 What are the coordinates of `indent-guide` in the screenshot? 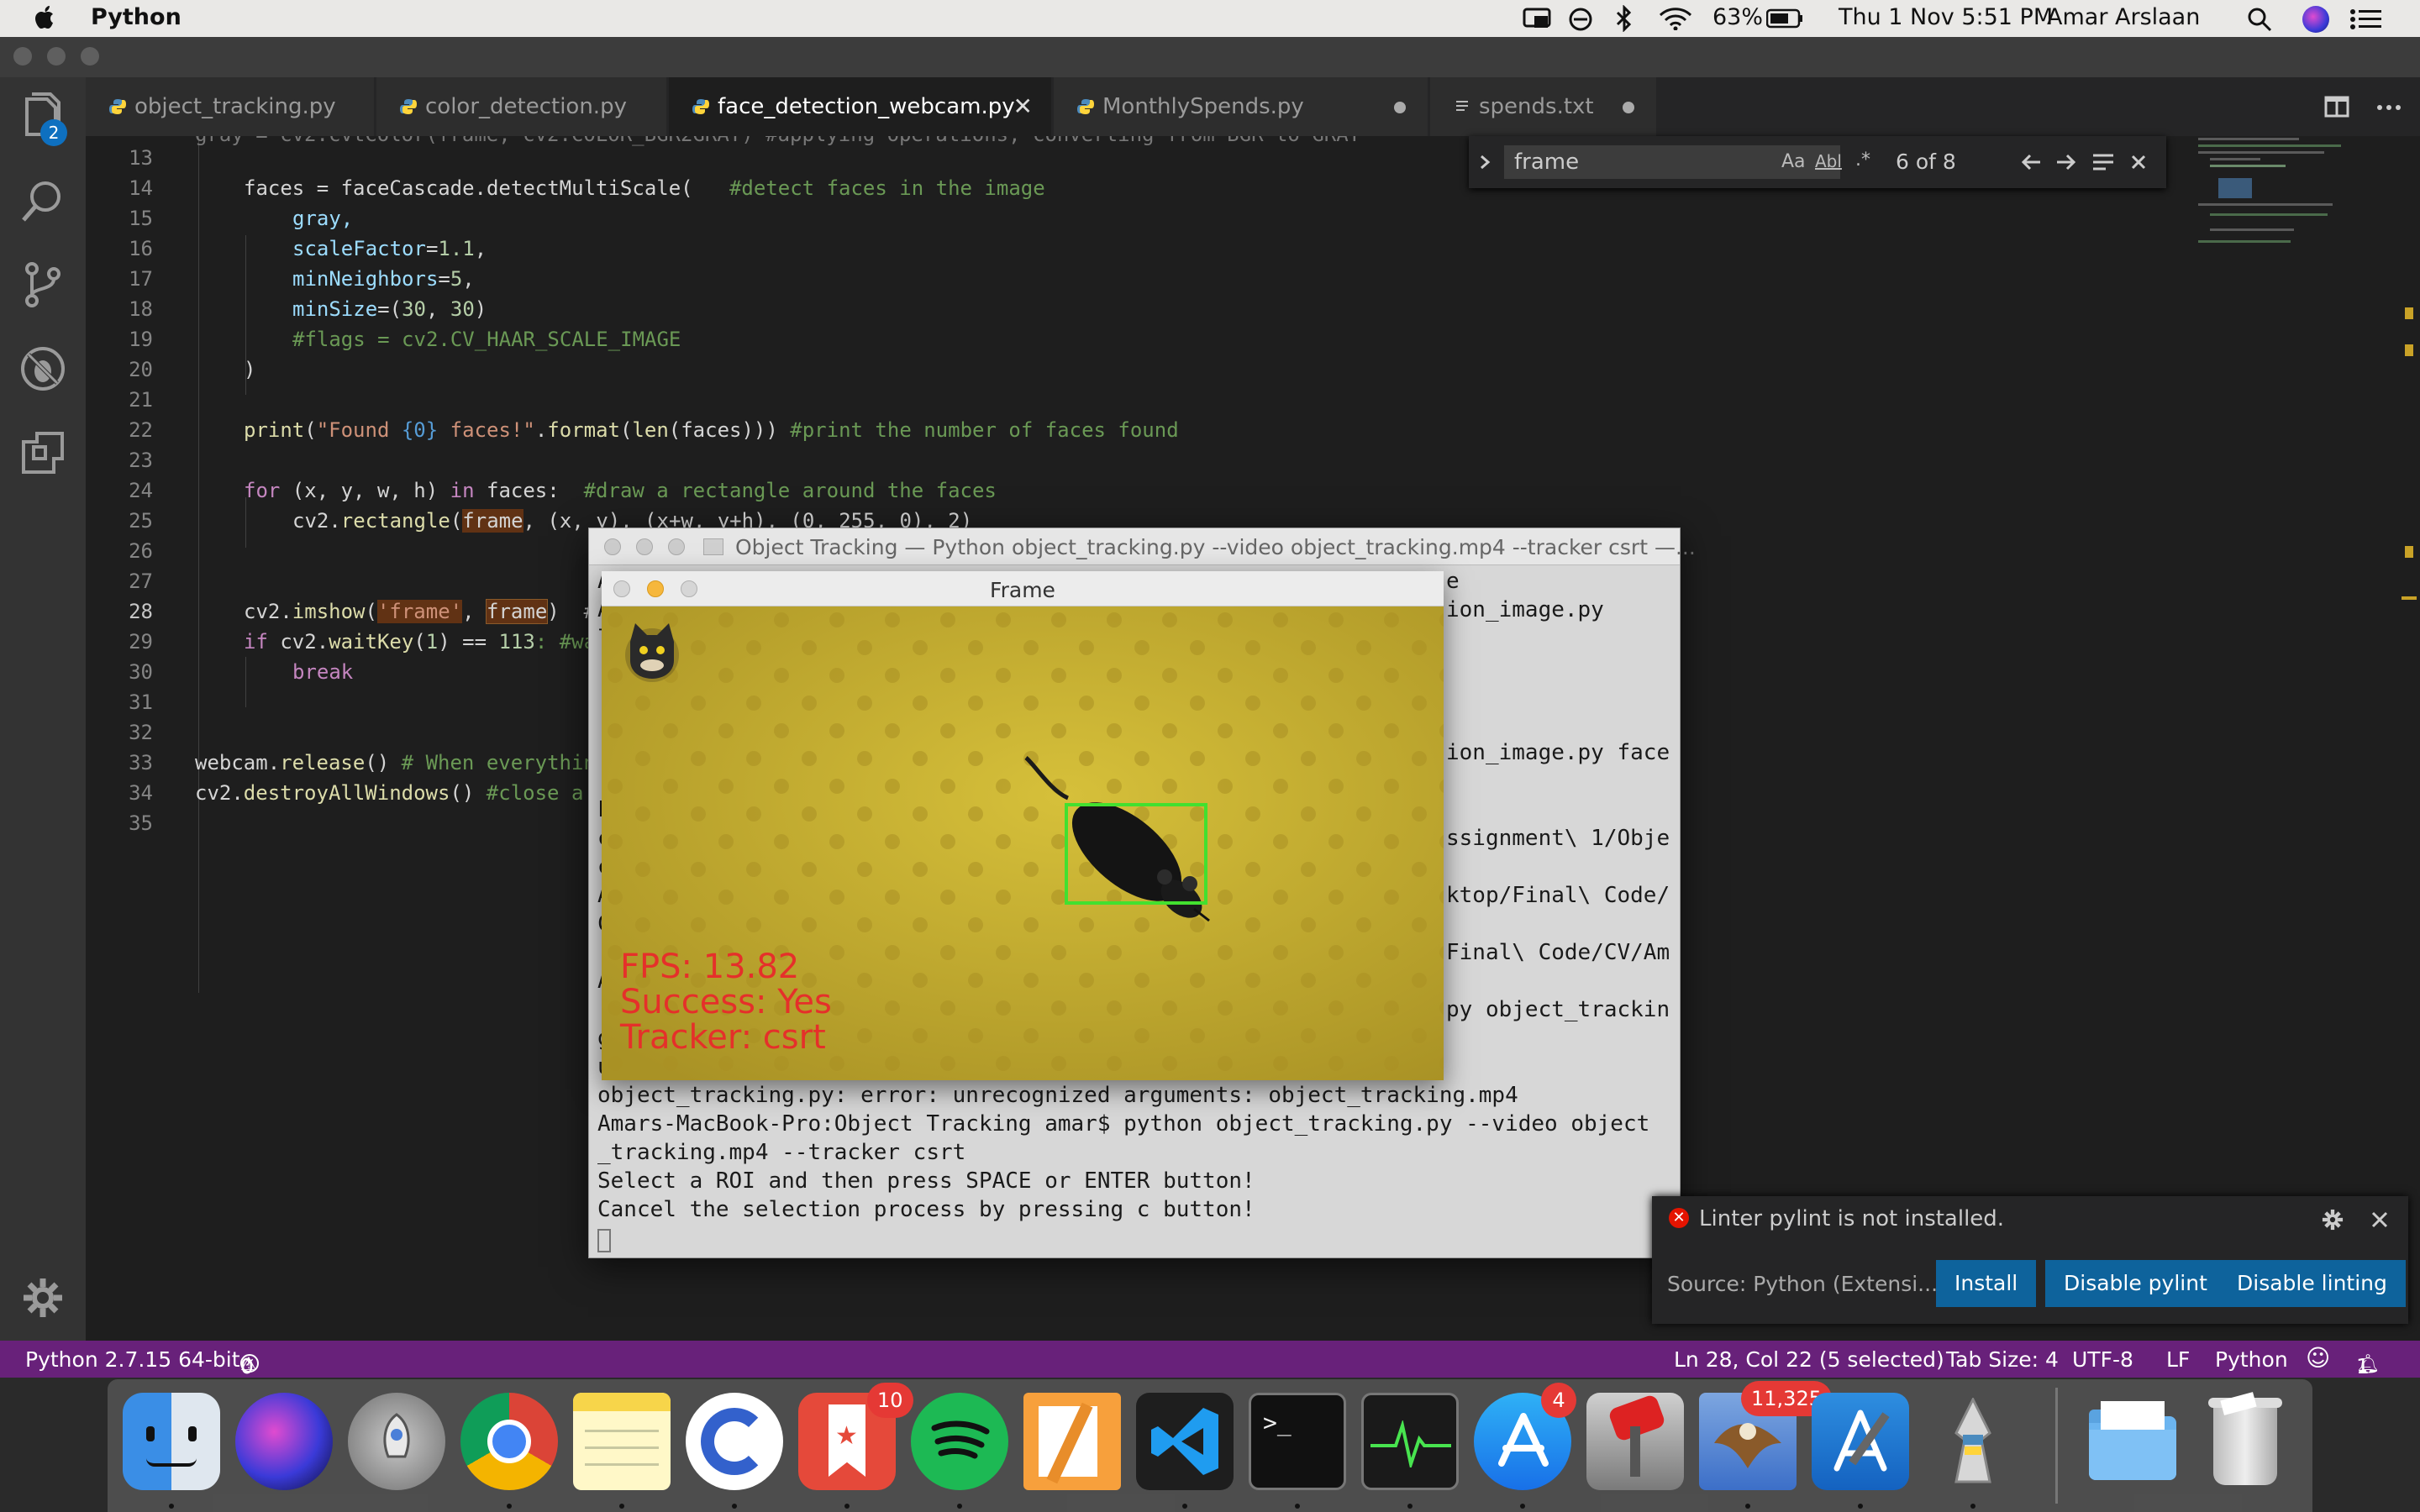 It's located at (246, 682).